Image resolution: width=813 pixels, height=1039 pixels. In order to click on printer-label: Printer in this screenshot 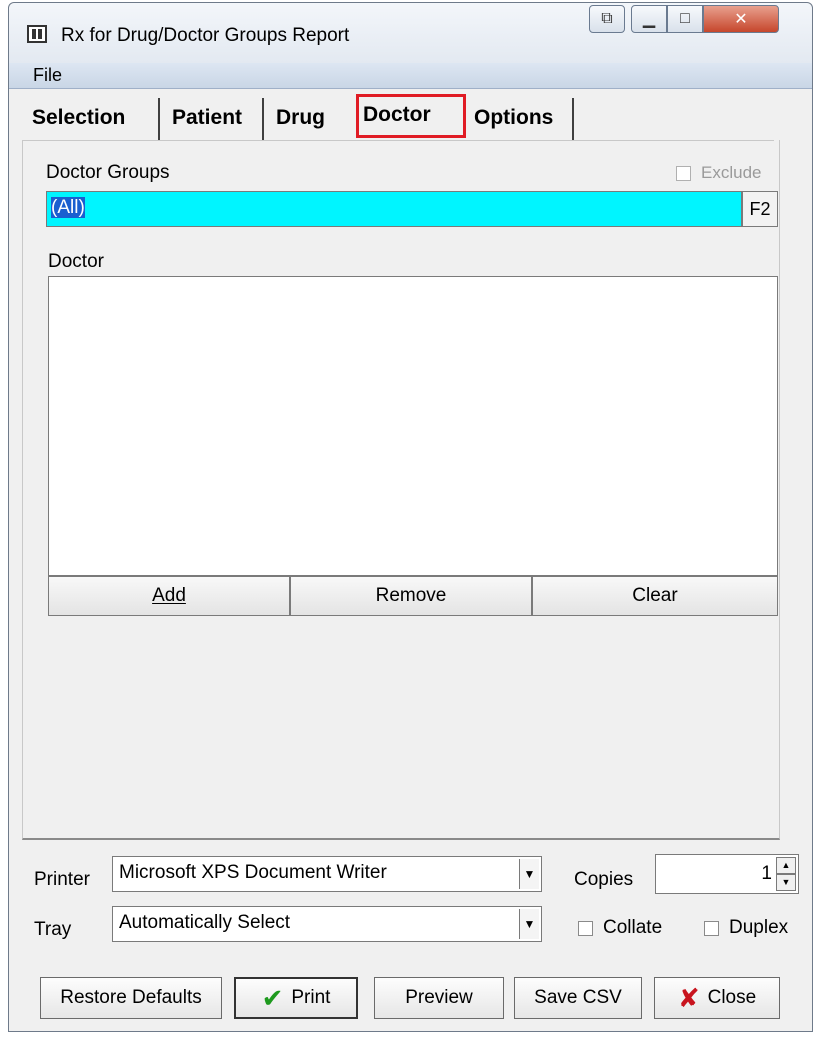, I will do `click(62, 879)`.